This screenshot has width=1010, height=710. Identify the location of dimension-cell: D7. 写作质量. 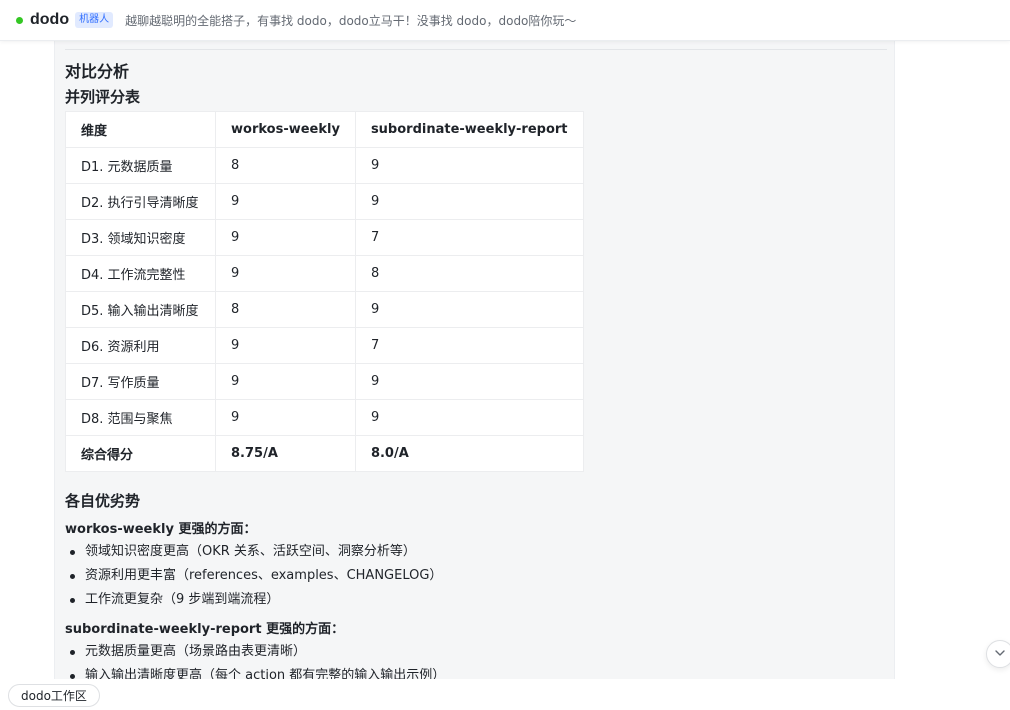
(140, 381).